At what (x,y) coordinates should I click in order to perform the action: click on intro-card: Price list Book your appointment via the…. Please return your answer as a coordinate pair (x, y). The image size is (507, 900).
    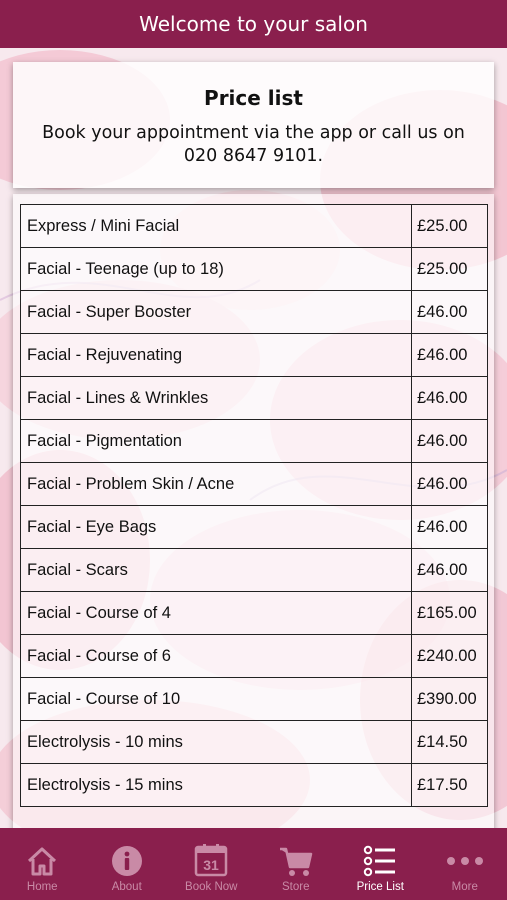
    Looking at the image, I should click on (253, 125).